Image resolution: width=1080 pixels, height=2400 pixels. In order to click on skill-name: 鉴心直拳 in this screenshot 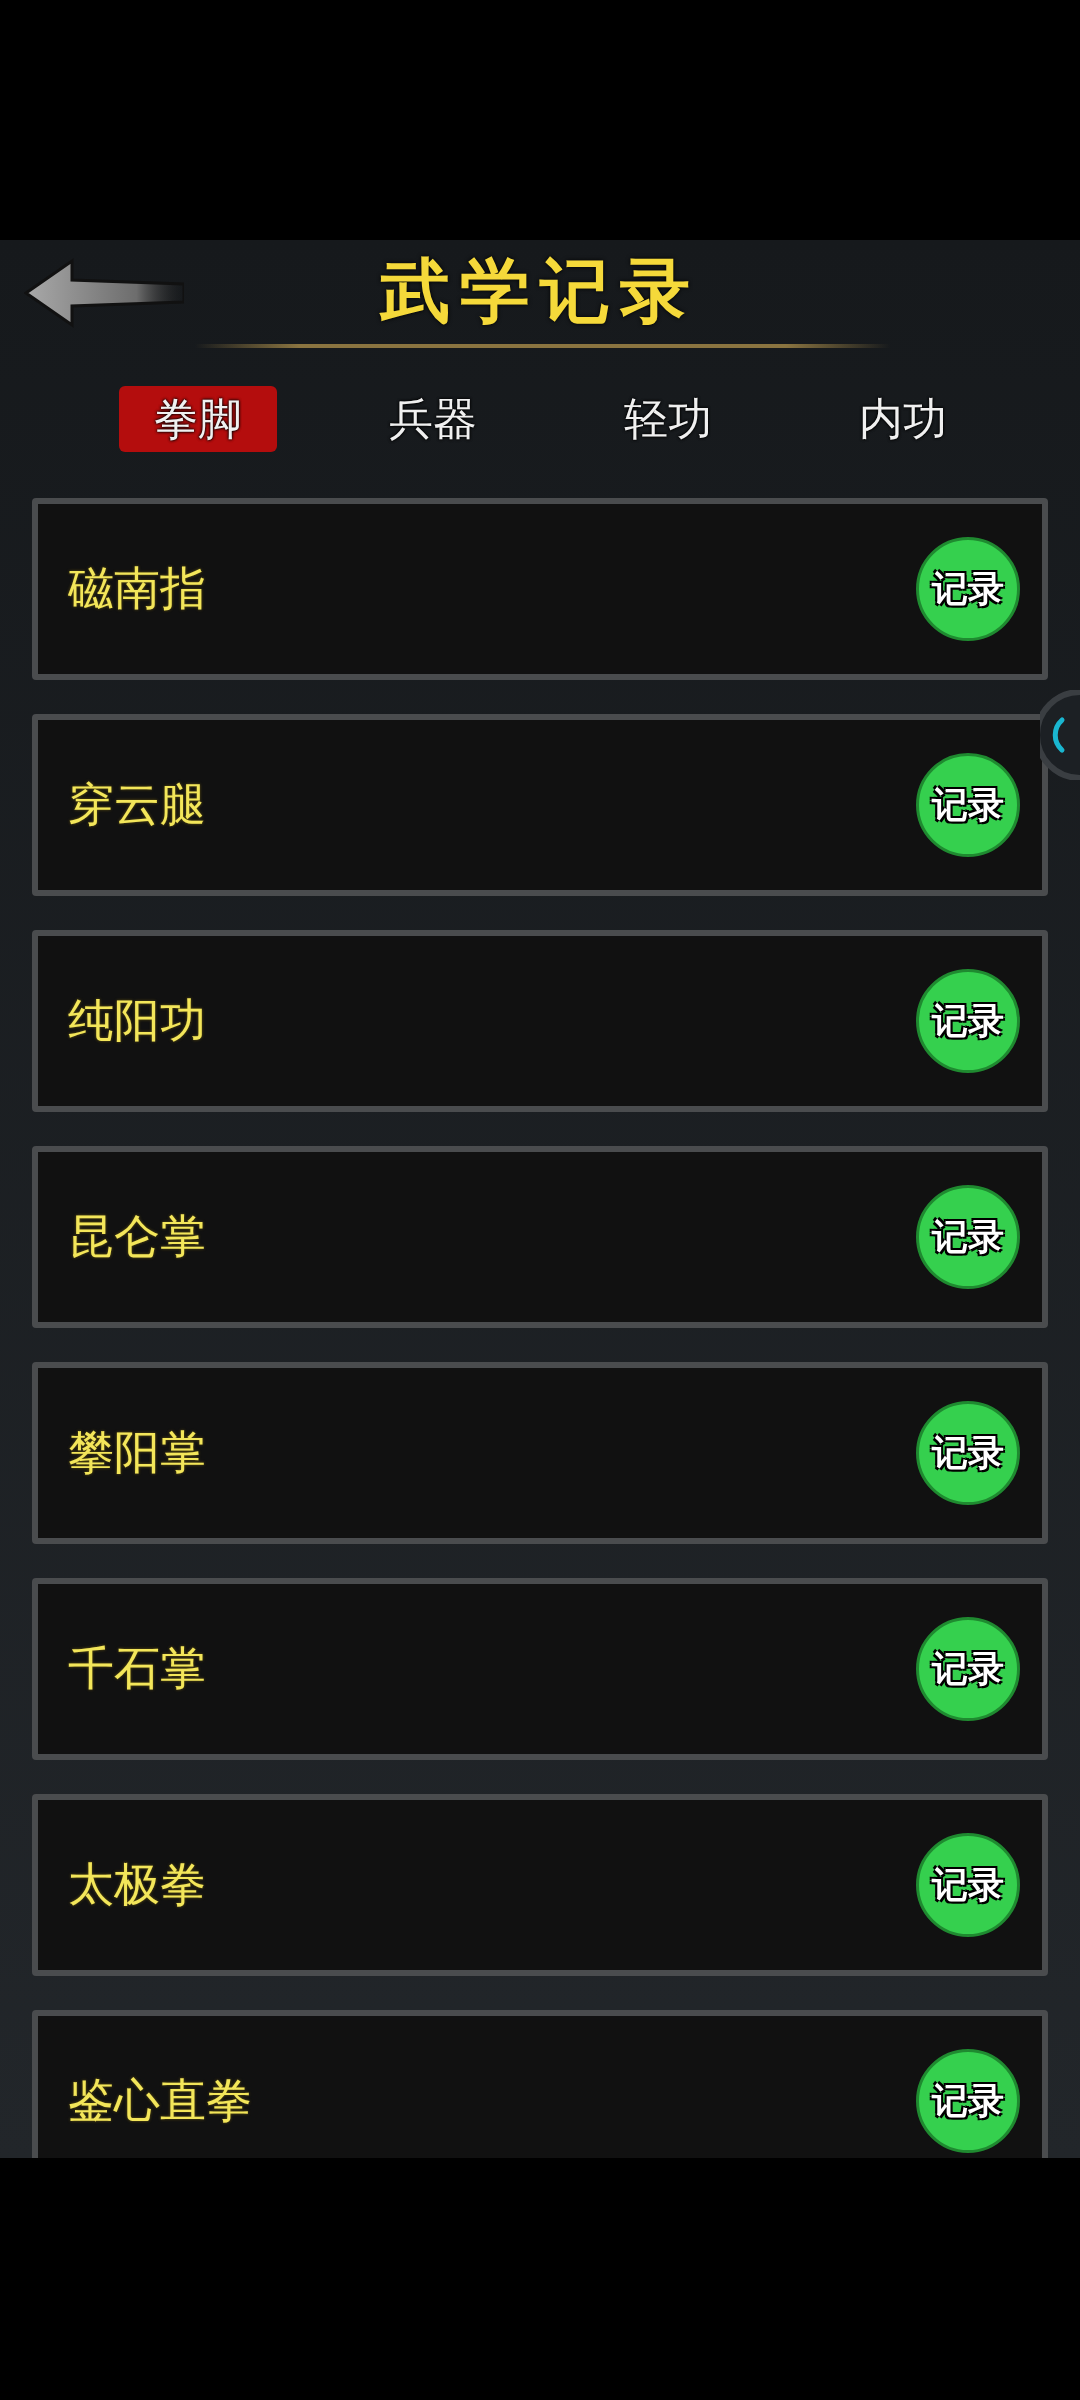, I will do `click(160, 2100)`.